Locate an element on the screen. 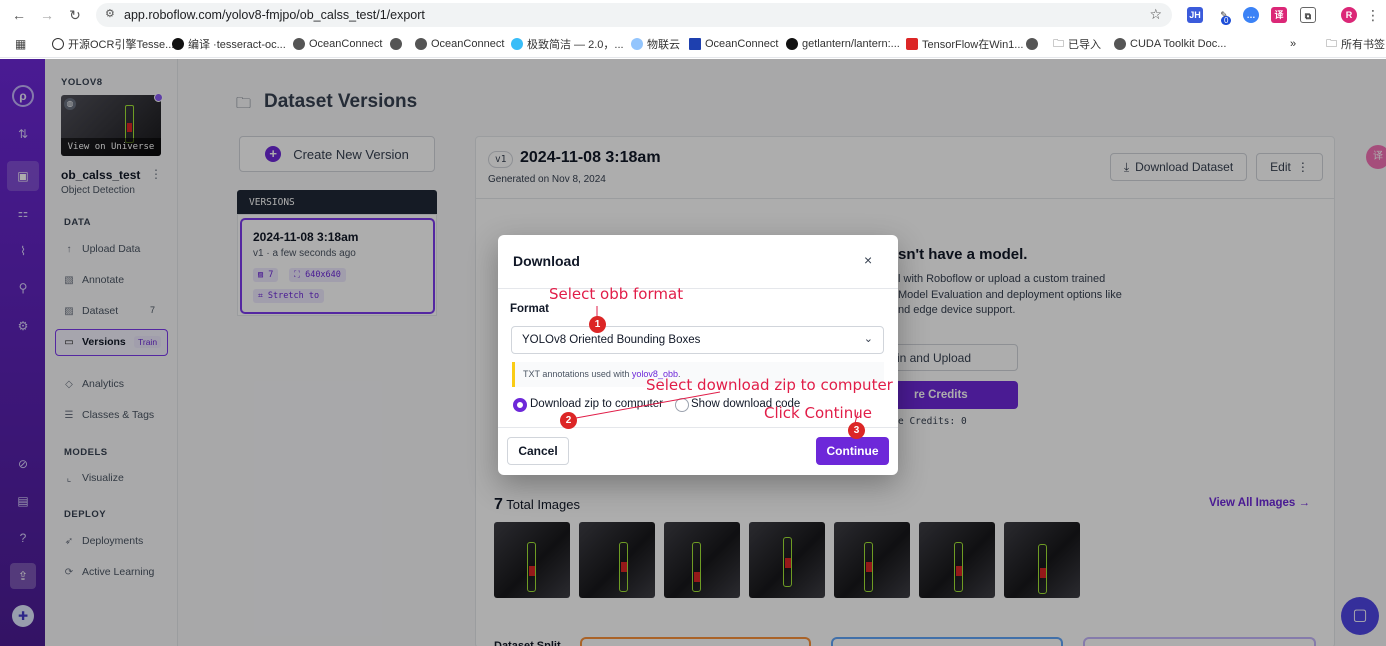 The width and height of the screenshot is (1386, 646). step-2-marker: 2 is located at coordinates (568, 420).